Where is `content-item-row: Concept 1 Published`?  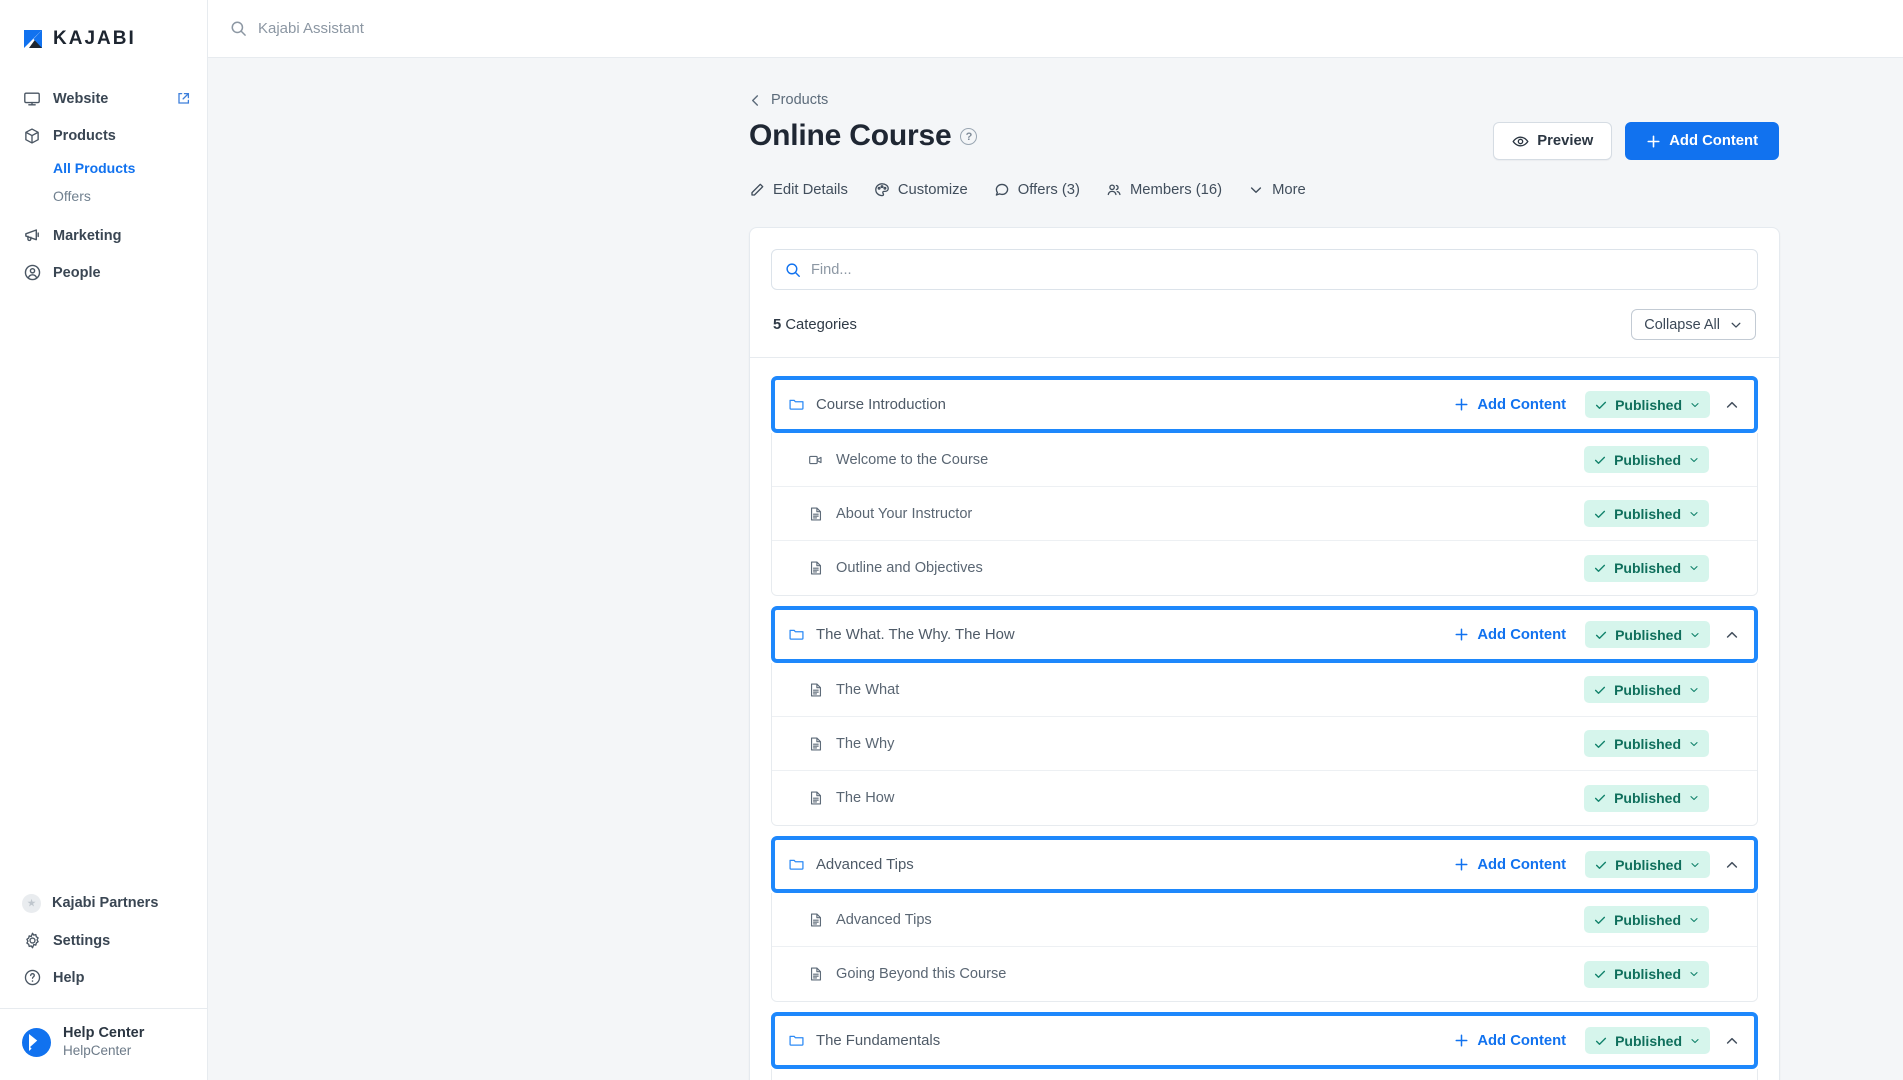 content-item-row: Concept 1 Published is located at coordinates (1264, 1074).